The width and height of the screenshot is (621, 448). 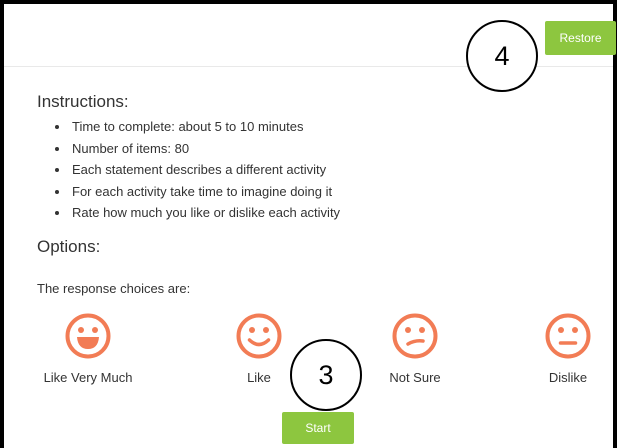 I want to click on annotation-marker-4: 4, so click(x=502, y=56).